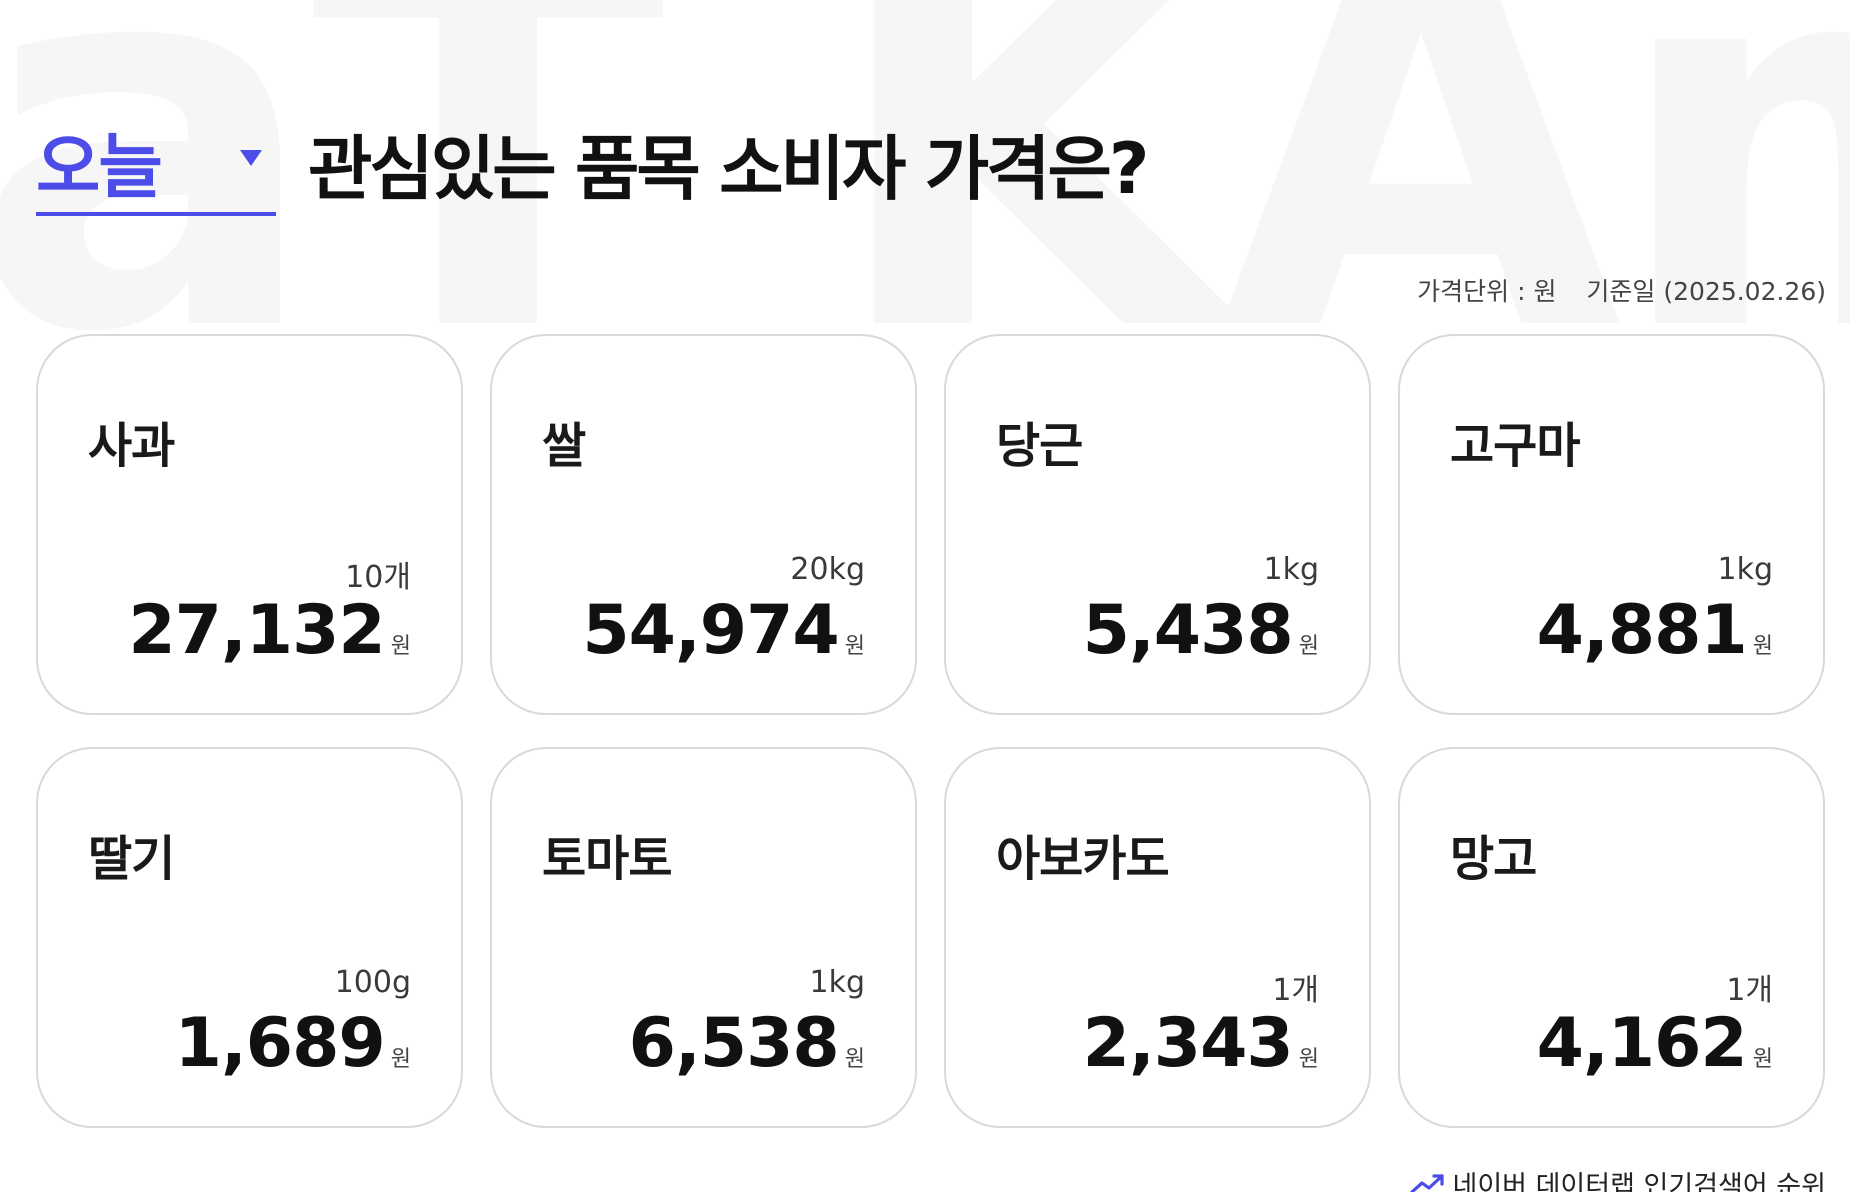  Describe the element at coordinates (249, 524) in the screenshot. I see `price-card: 사과 10개 27,132 원` at that location.